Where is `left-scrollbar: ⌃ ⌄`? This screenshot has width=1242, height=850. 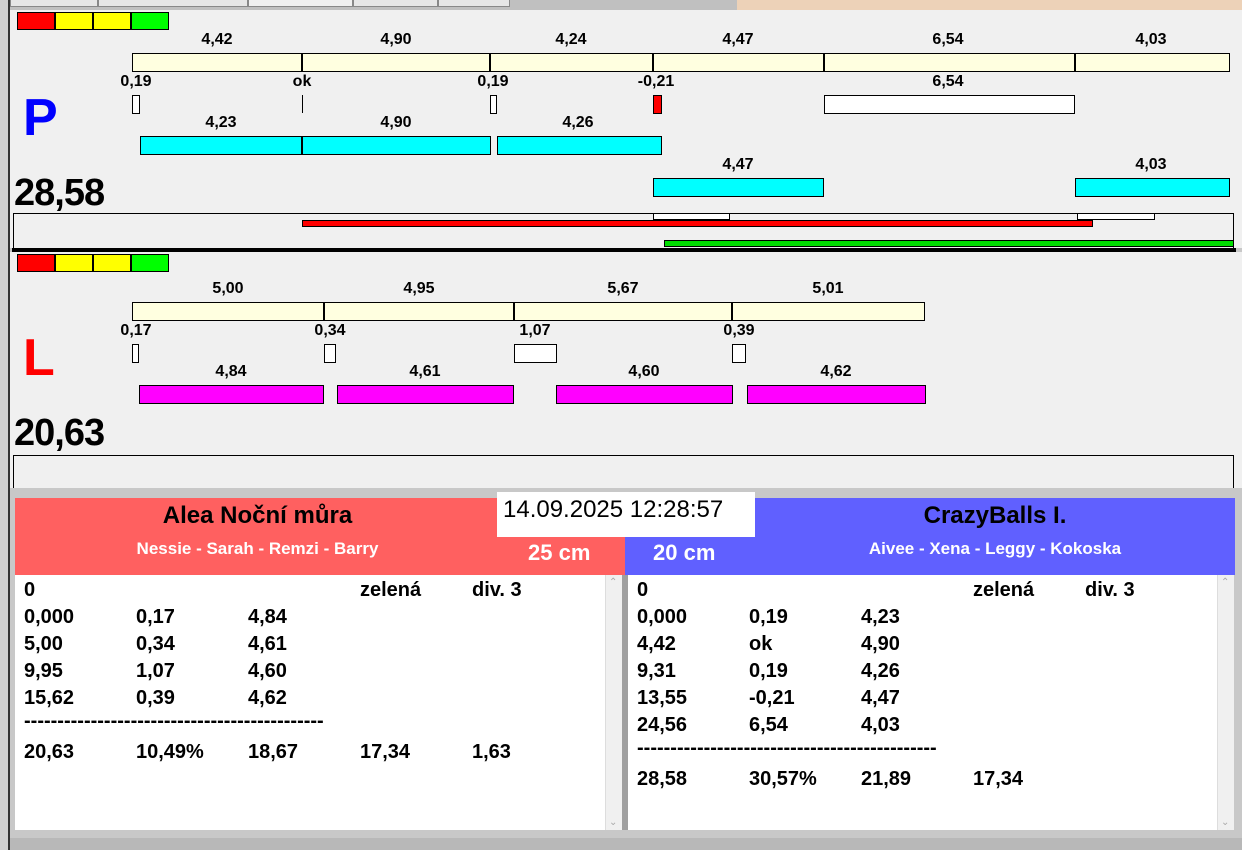
left-scrollbar: ⌃ ⌄ is located at coordinates (613, 702).